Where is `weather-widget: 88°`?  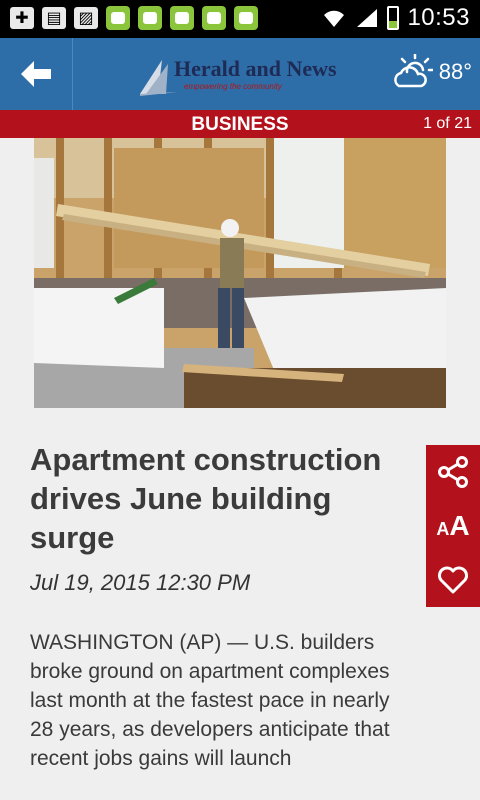 weather-widget: 88° is located at coordinates (431, 72).